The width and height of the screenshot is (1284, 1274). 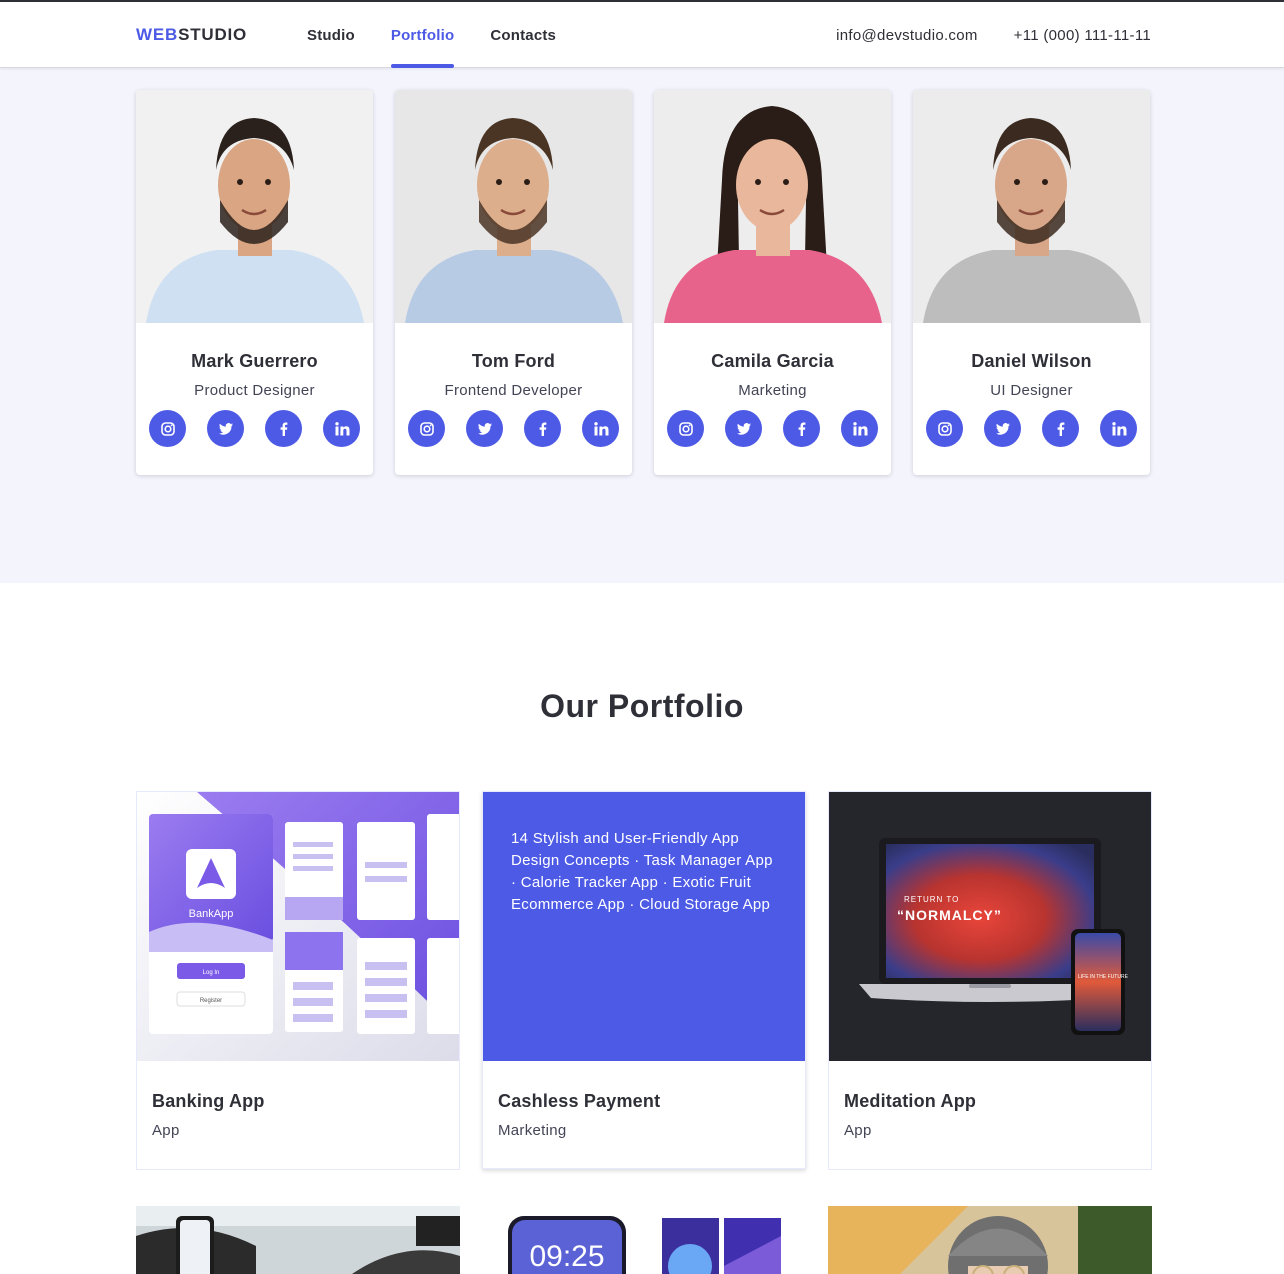 What do you see at coordinates (211, 973) in the screenshot?
I see `bank-login-label: Log In` at bounding box center [211, 973].